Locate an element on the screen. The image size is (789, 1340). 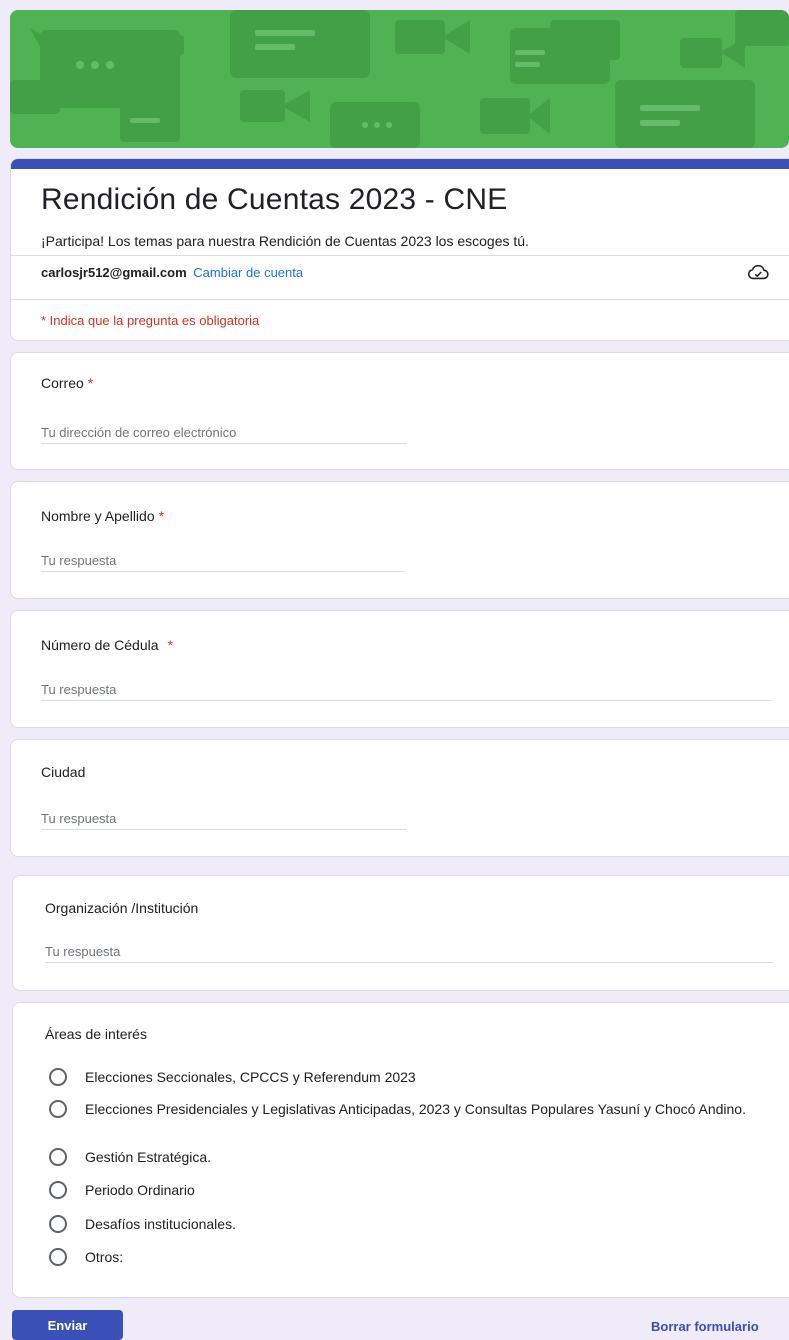
radio-option: Otros: is located at coordinates (86, 1257).